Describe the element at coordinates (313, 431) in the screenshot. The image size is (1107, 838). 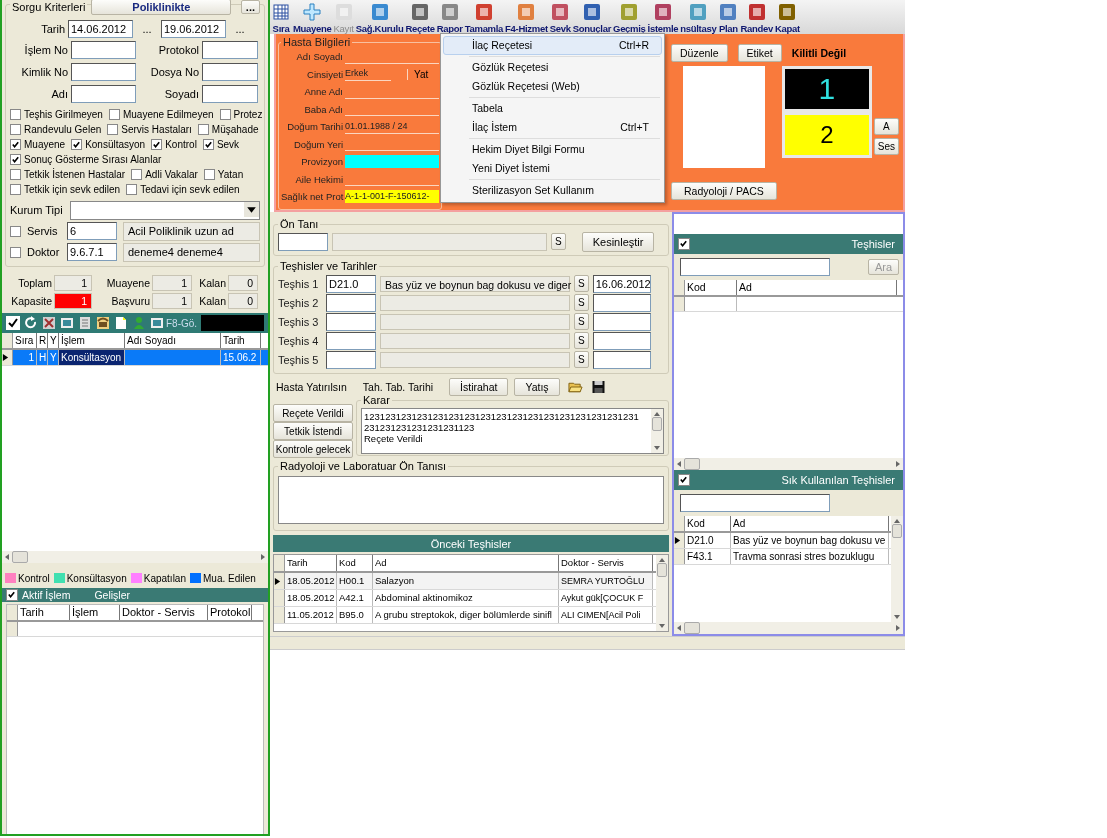
I see `status-button: Tetkik İstendi` at that location.